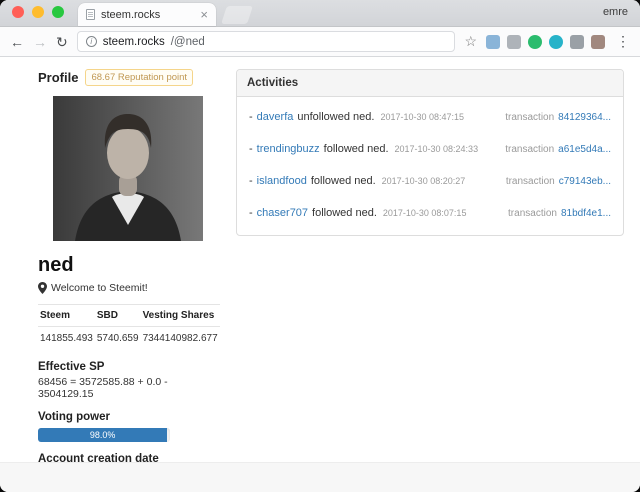  I want to click on minimize-window-button, so click(38, 12).